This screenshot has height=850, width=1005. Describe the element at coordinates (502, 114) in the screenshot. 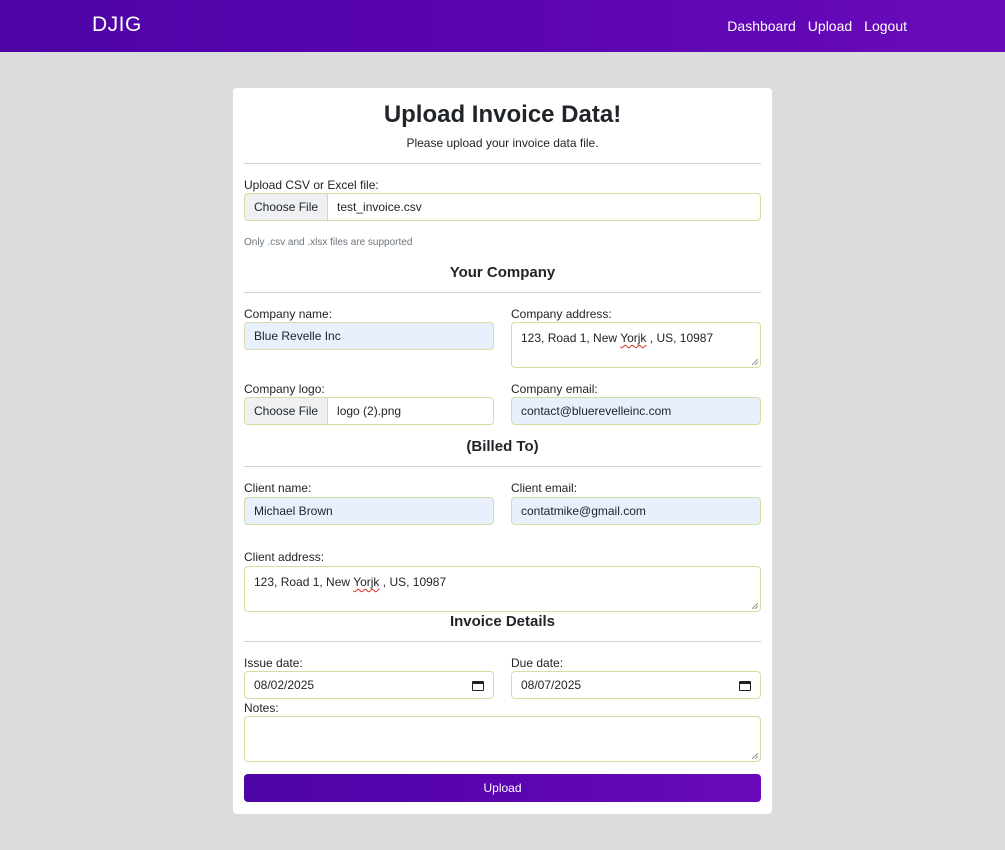

I see `page-title: Upload Invoice Data!` at that location.